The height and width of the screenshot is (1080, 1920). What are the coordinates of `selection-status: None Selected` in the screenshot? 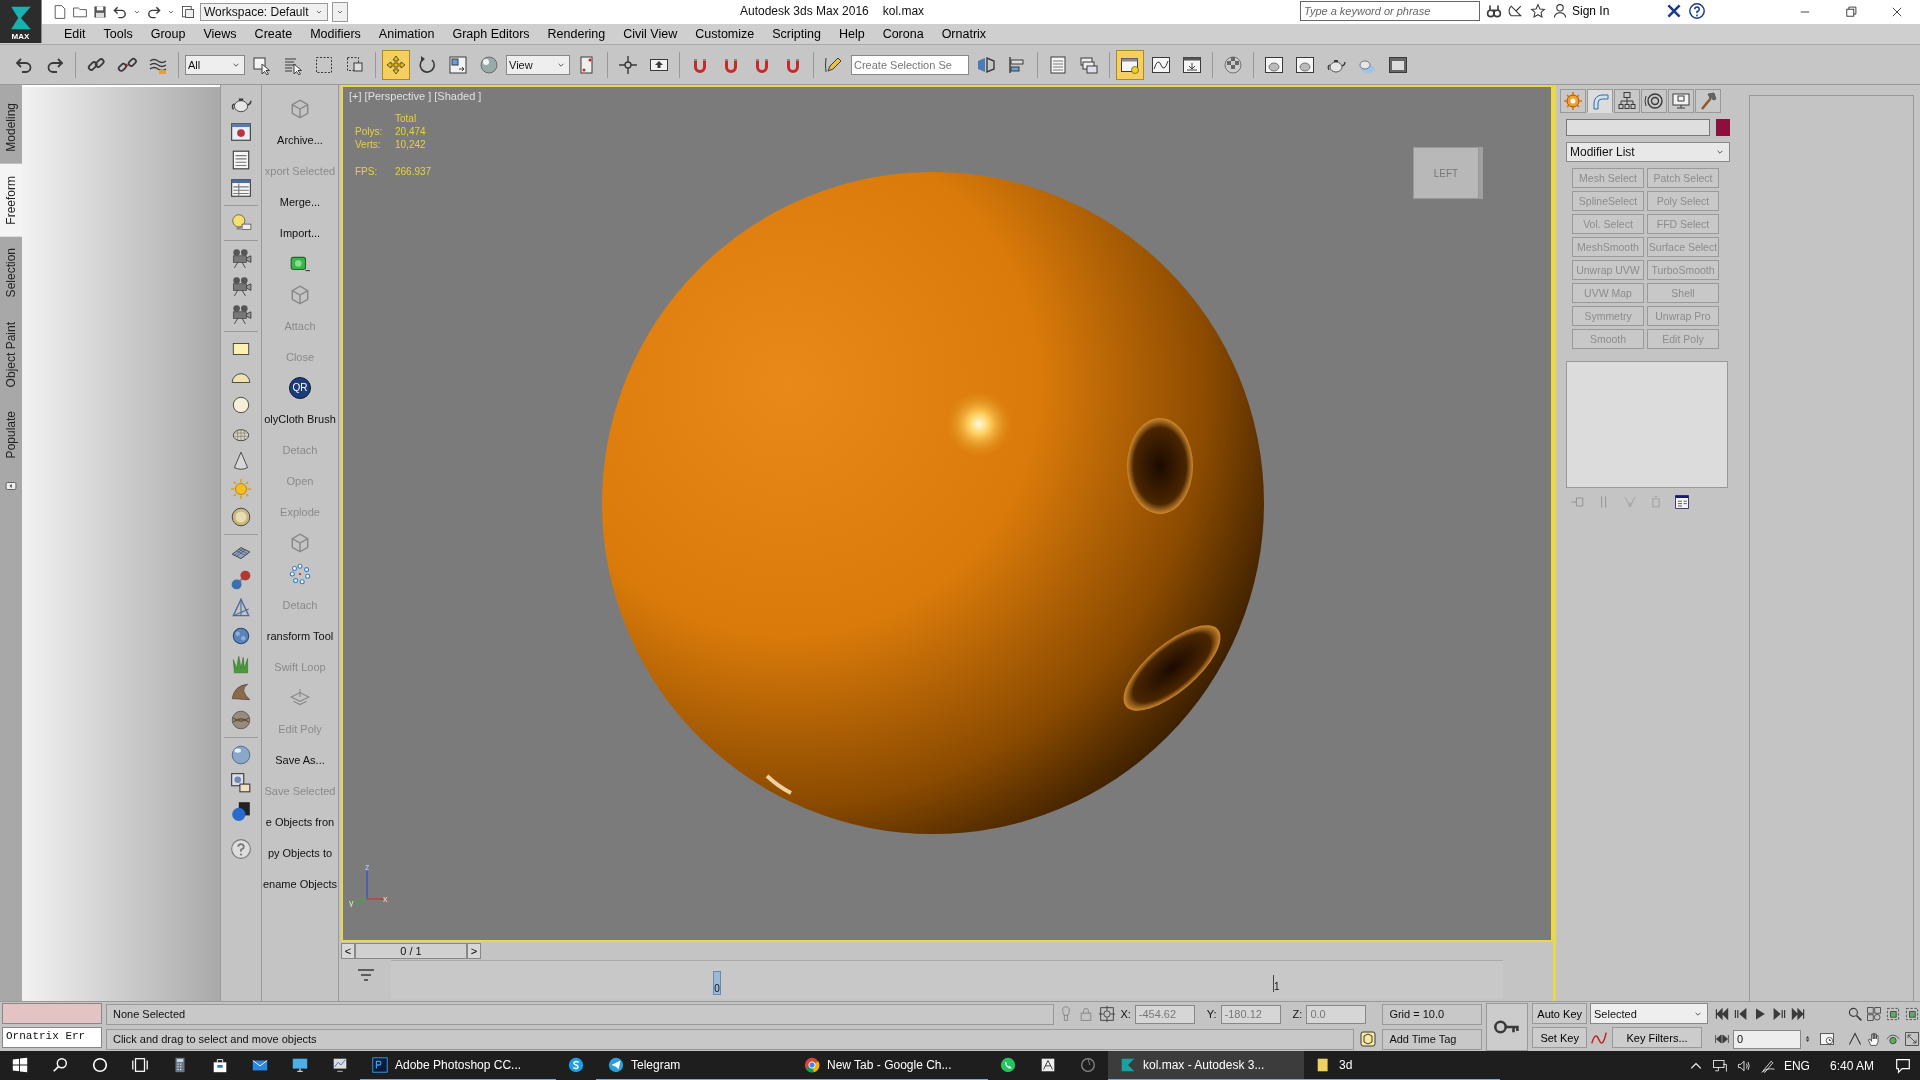 It's located at (580, 1014).